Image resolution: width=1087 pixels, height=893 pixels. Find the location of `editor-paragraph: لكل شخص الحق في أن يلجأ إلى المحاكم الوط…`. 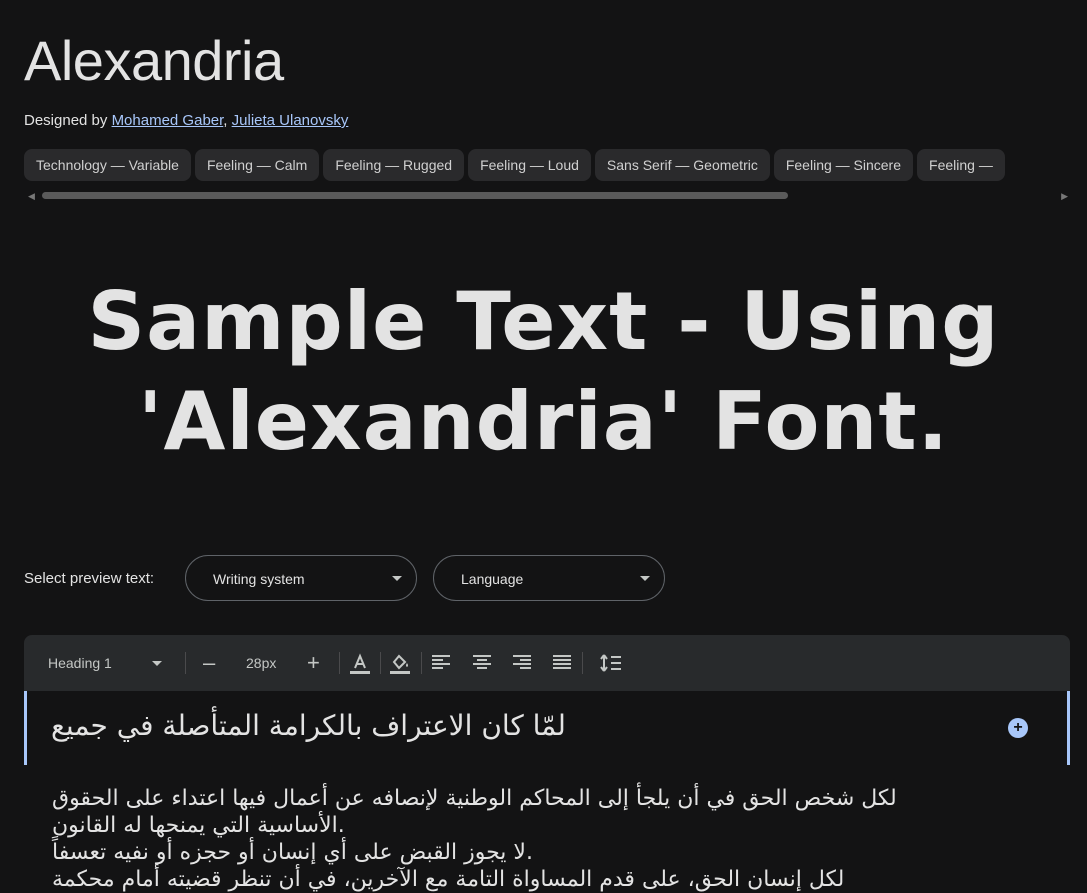

editor-paragraph: لكل شخص الحق في أن يلجأ إلى المحاكم الوط… is located at coordinates (474, 798).